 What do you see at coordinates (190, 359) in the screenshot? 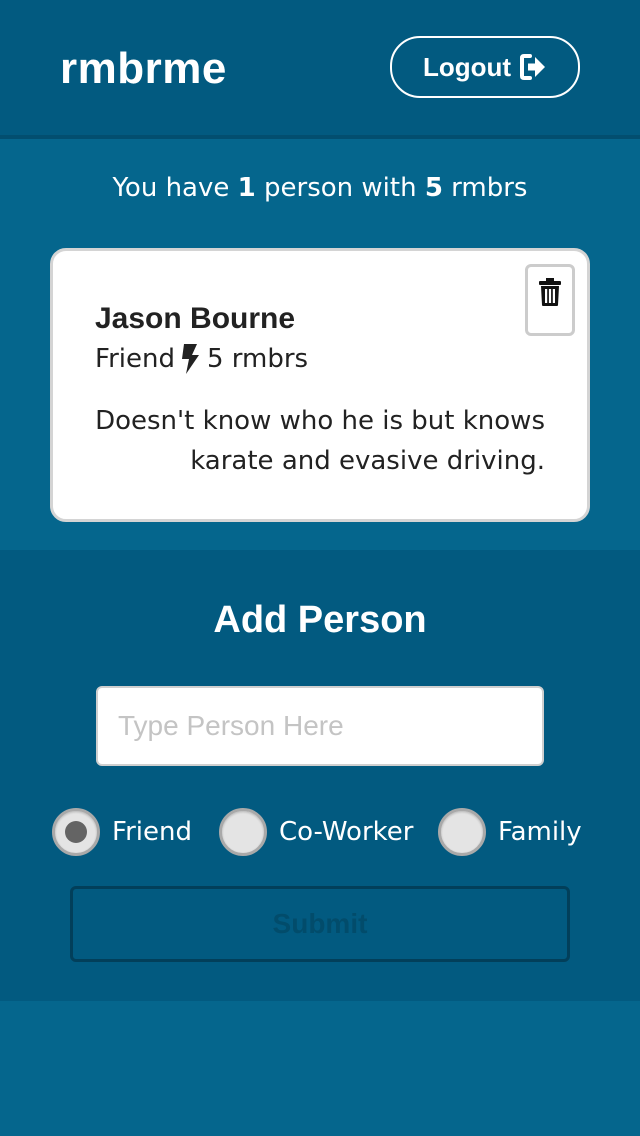
I see `bolt-icon` at bounding box center [190, 359].